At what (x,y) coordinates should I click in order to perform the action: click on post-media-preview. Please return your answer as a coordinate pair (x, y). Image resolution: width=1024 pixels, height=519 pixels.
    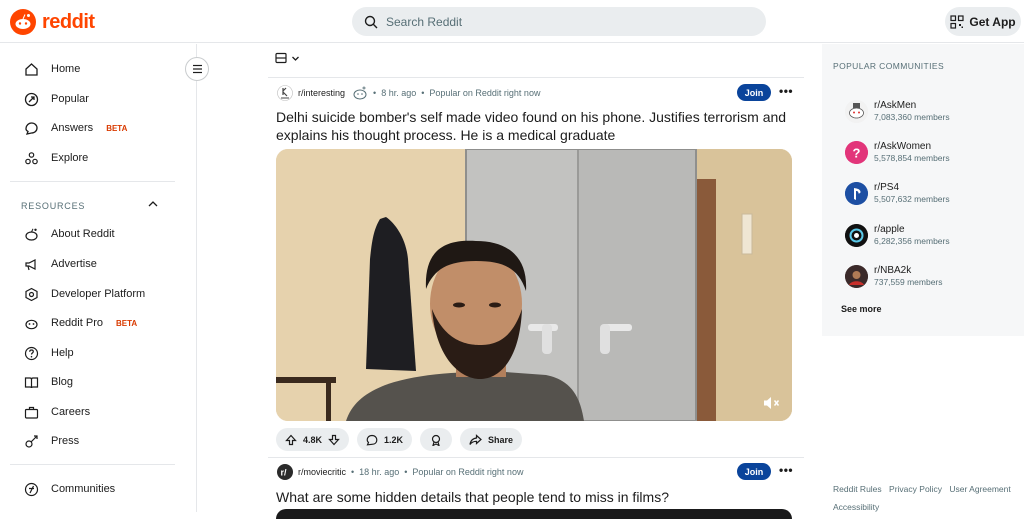
    Looking at the image, I should click on (534, 514).